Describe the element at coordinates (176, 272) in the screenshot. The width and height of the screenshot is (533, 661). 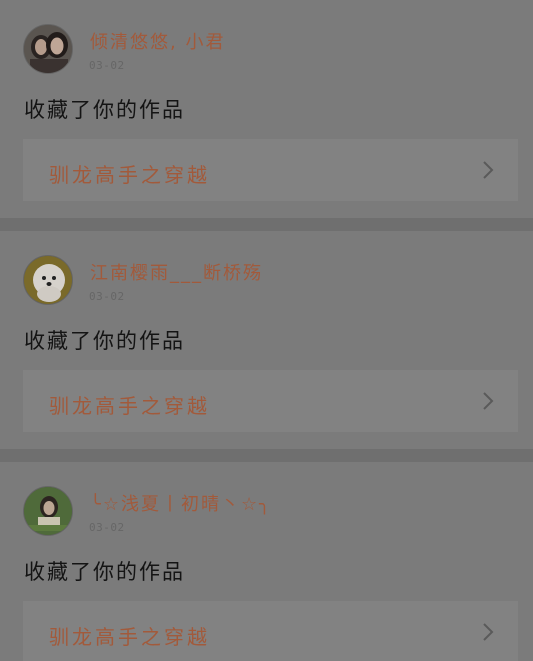
I see `username-link: 江南樱雨___断桥殇` at that location.